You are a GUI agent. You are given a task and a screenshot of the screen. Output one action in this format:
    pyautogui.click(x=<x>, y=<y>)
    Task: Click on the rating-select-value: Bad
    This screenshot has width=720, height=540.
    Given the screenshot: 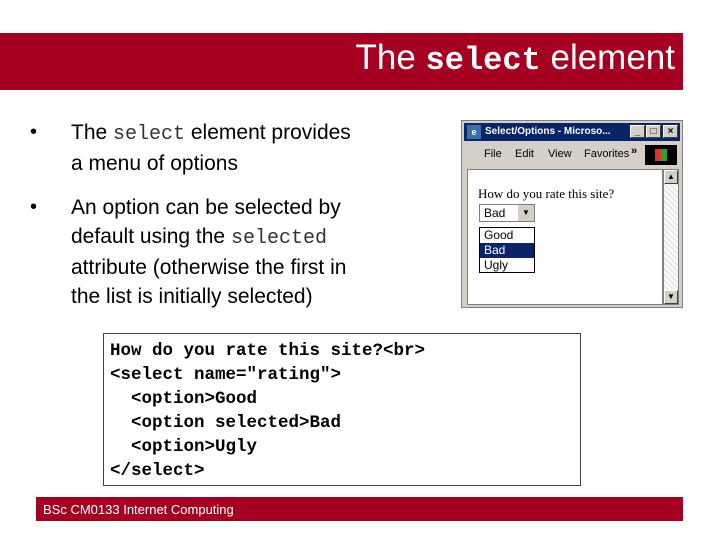 What is the action you would take?
    pyautogui.click(x=495, y=213)
    